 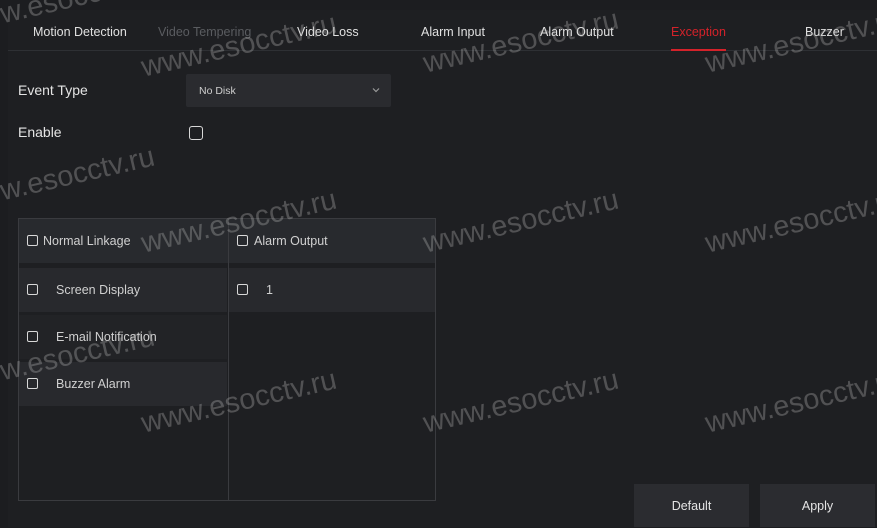 I want to click on tab-video-loss: Video Loss, so click(x=328, y=30).